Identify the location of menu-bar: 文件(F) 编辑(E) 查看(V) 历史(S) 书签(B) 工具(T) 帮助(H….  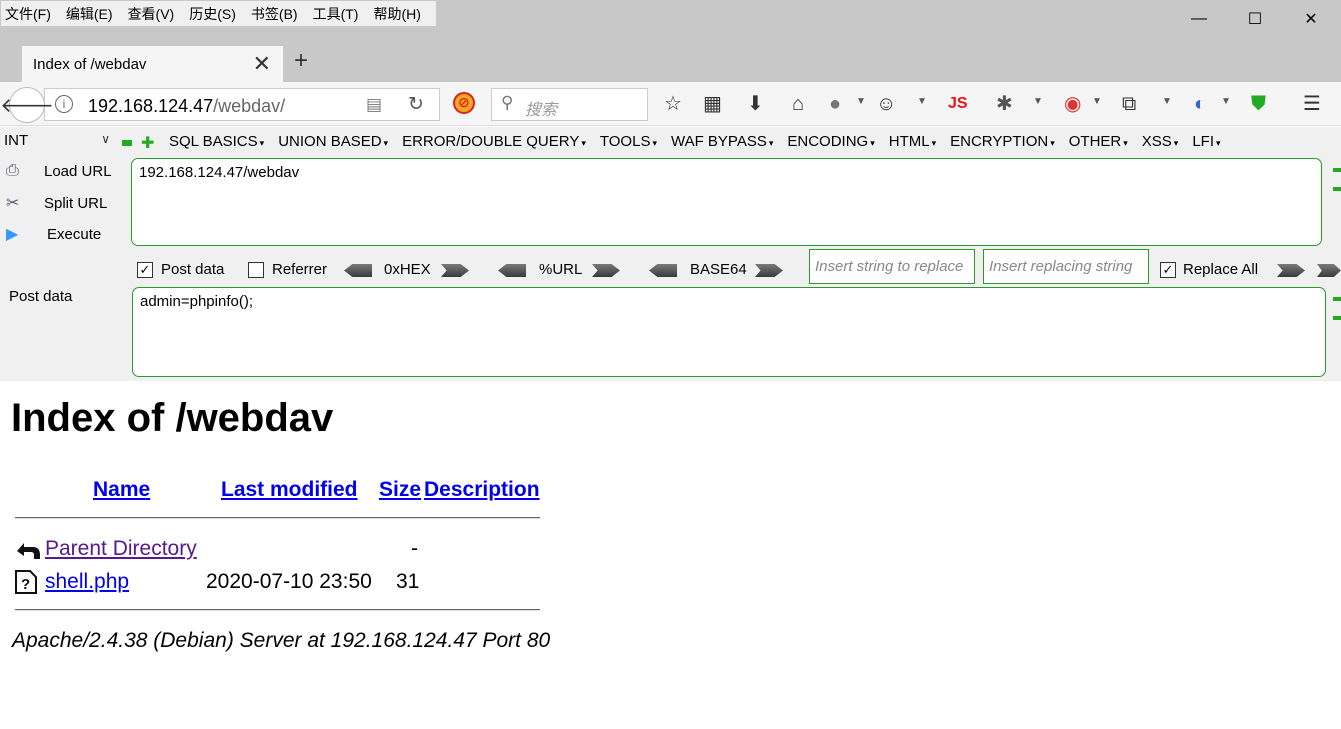
(218, 13).